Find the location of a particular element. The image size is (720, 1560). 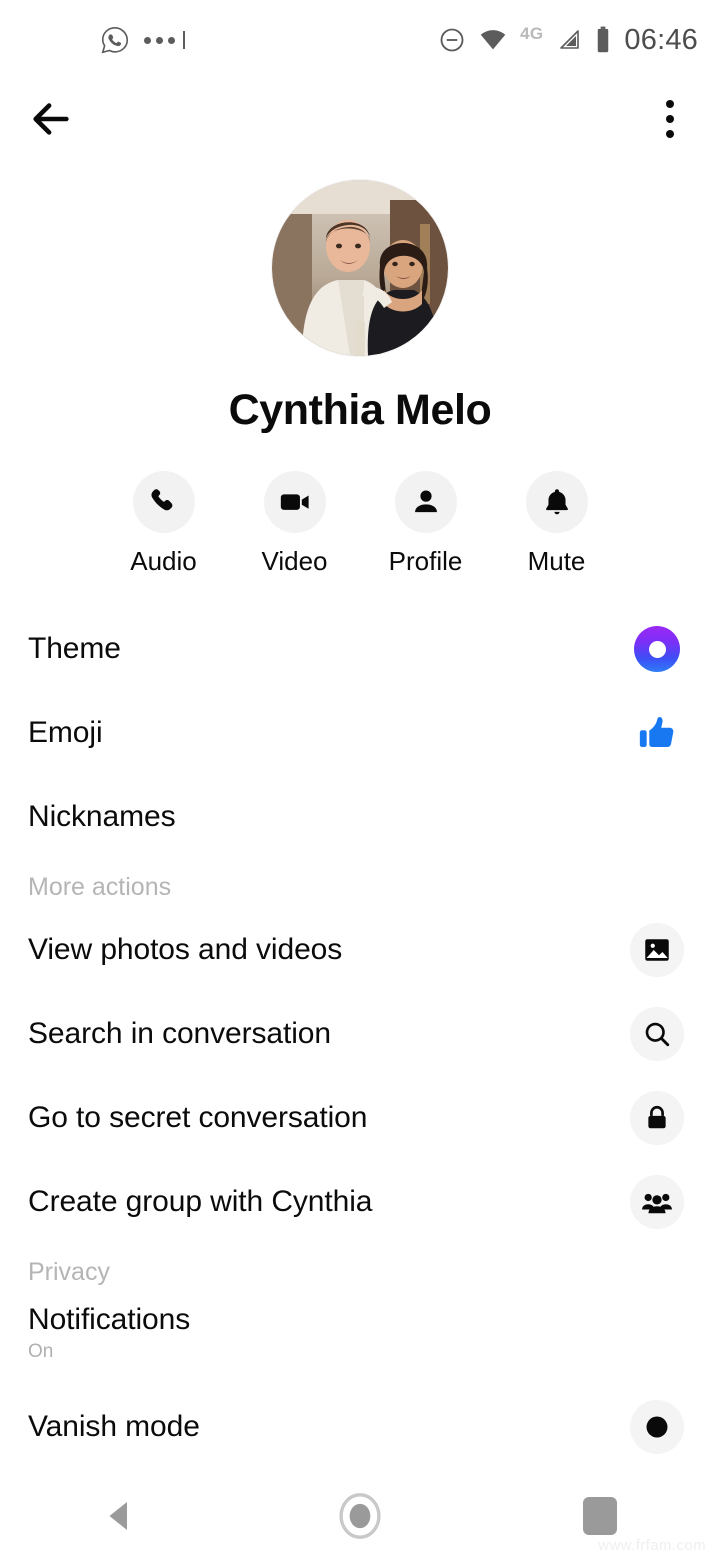

thumbs-up-icon is located at coordinates (657, 733).